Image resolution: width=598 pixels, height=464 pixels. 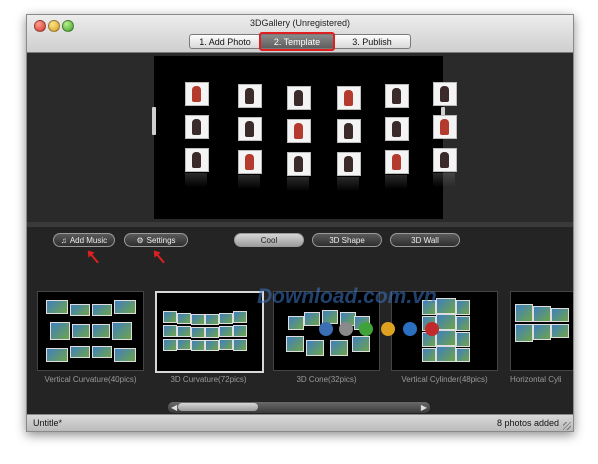 I want to click on watermark-text: Download.com.vn, so click(x=347, y=296).